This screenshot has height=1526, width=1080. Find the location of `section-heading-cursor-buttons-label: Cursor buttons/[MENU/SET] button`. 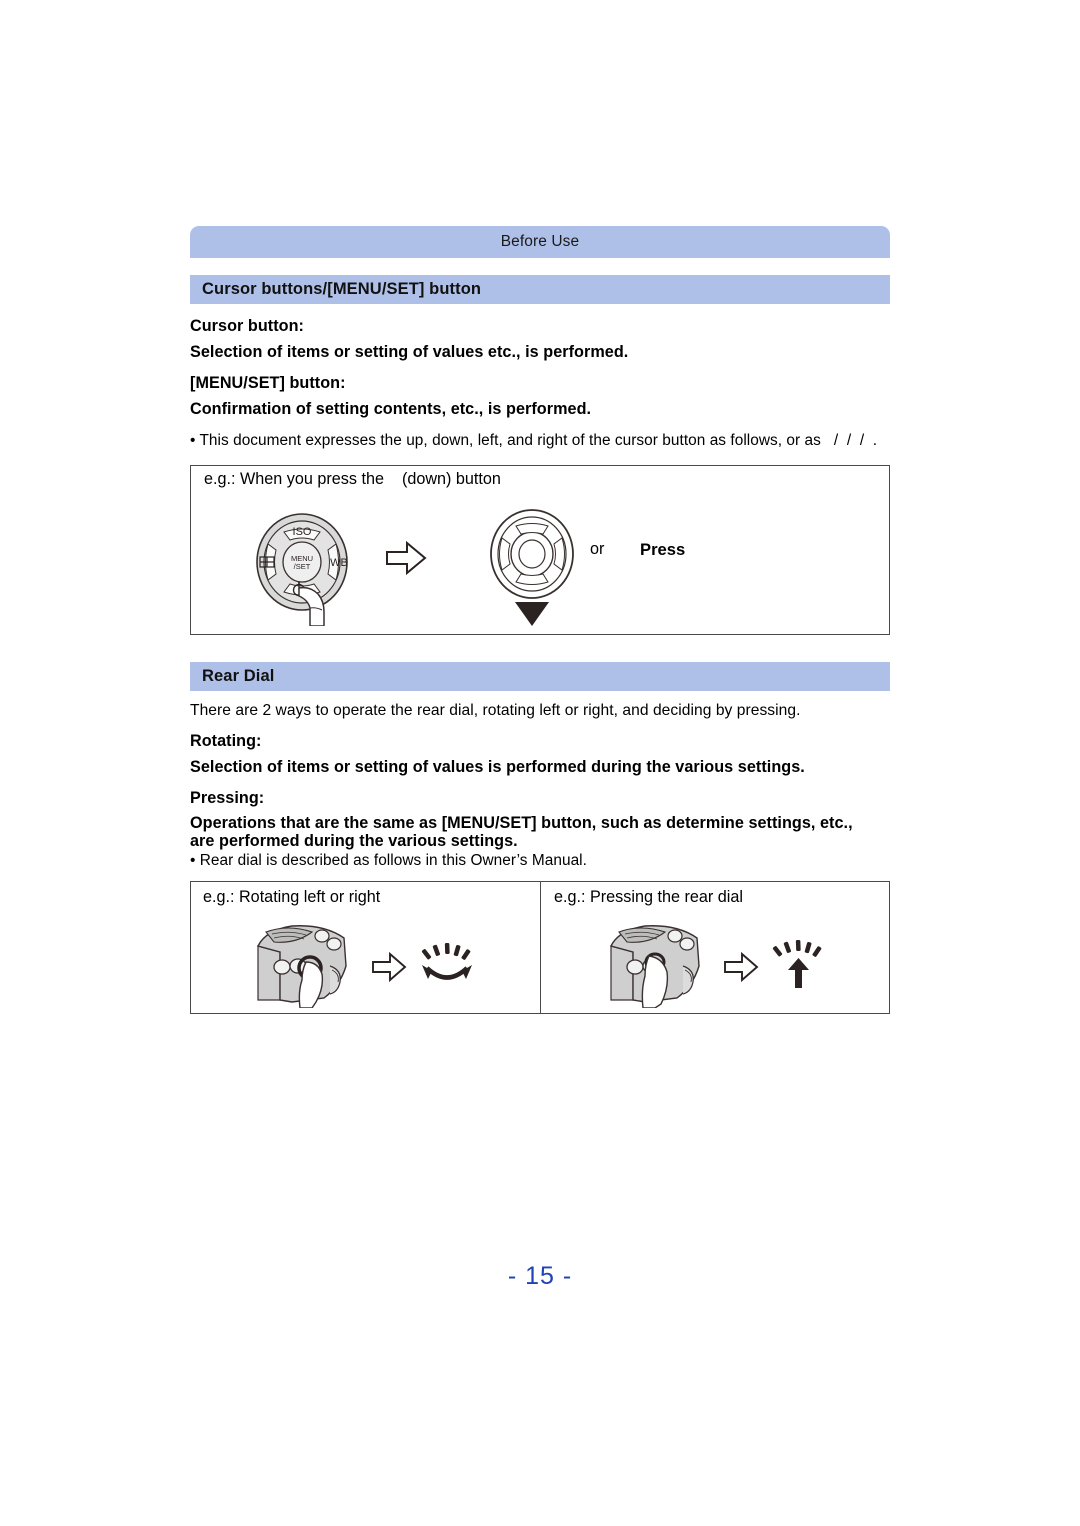

section-heading-cursor-buttons-label: Cursor buttons/[MENU/SET] button is located at coordinates (342, 289).